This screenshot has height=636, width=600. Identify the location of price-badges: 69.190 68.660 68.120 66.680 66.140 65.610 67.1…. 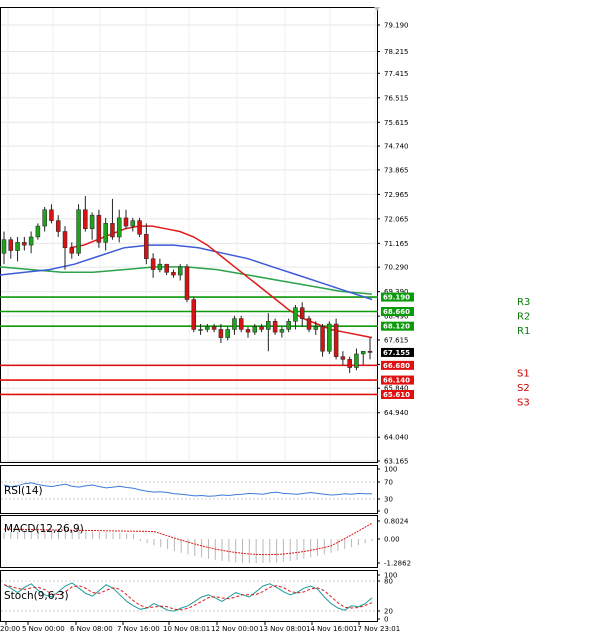
(397, 345).